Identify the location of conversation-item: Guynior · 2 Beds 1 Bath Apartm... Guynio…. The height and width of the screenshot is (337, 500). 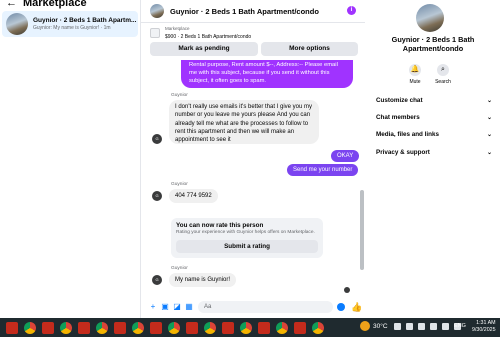
(70, 24).